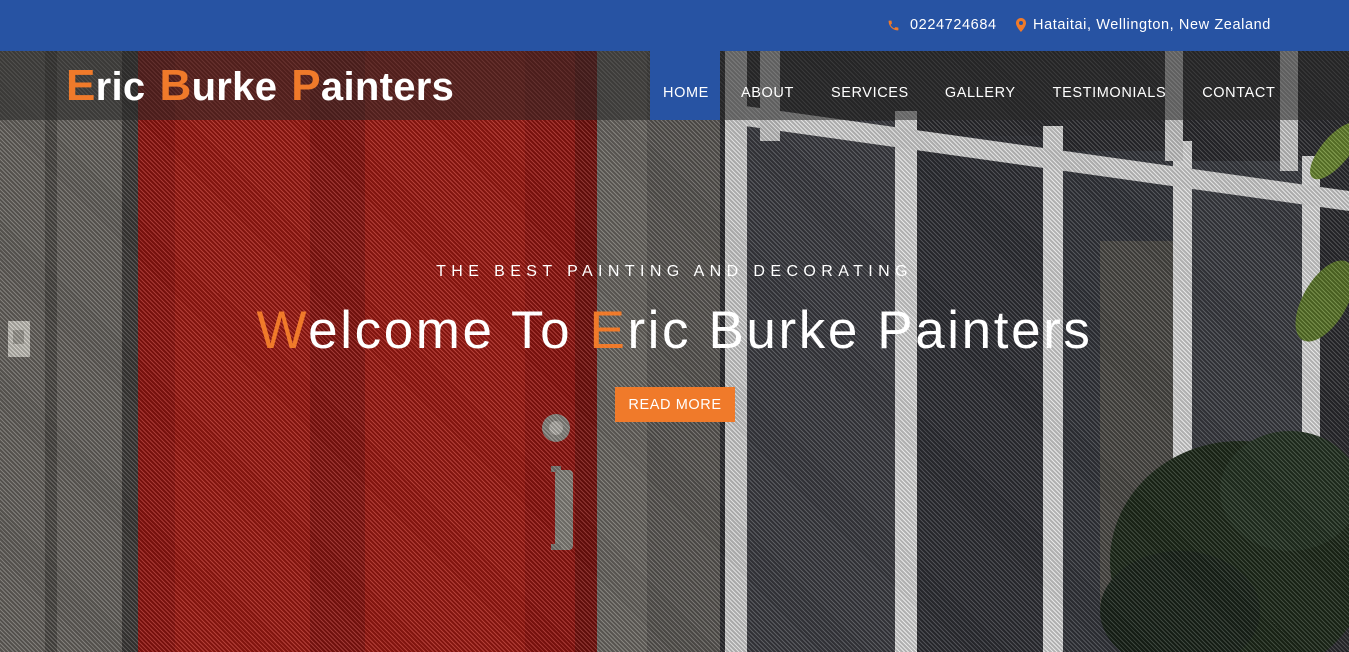 This screenshot has height=652, width=1349. What do you see at coordinates (767, 85) in the screenshot?
I see `nav-item-about: About` at bounding box center [767, 85].